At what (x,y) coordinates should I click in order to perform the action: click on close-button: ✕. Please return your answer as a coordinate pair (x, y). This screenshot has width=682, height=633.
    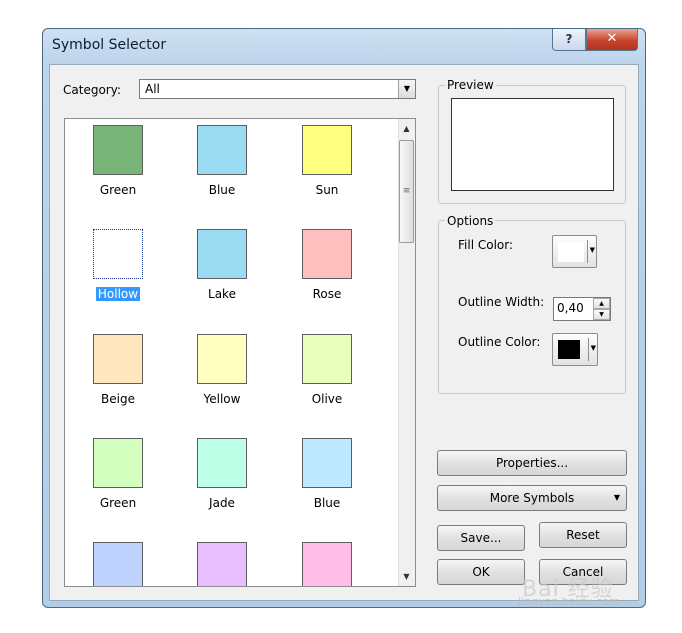
    Looking at the image, I should click on (612, 40).